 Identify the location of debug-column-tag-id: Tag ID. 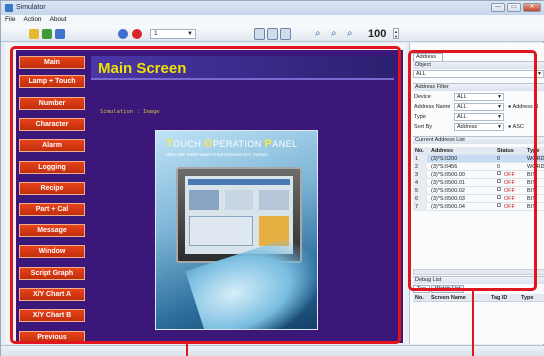
(499, 298).